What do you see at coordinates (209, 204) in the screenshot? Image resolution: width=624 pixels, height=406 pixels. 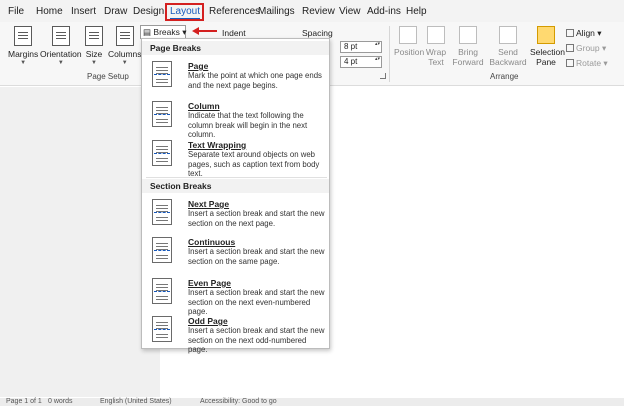 I see `break-next-page-title: Next Page` at bounding box center [209, 204].